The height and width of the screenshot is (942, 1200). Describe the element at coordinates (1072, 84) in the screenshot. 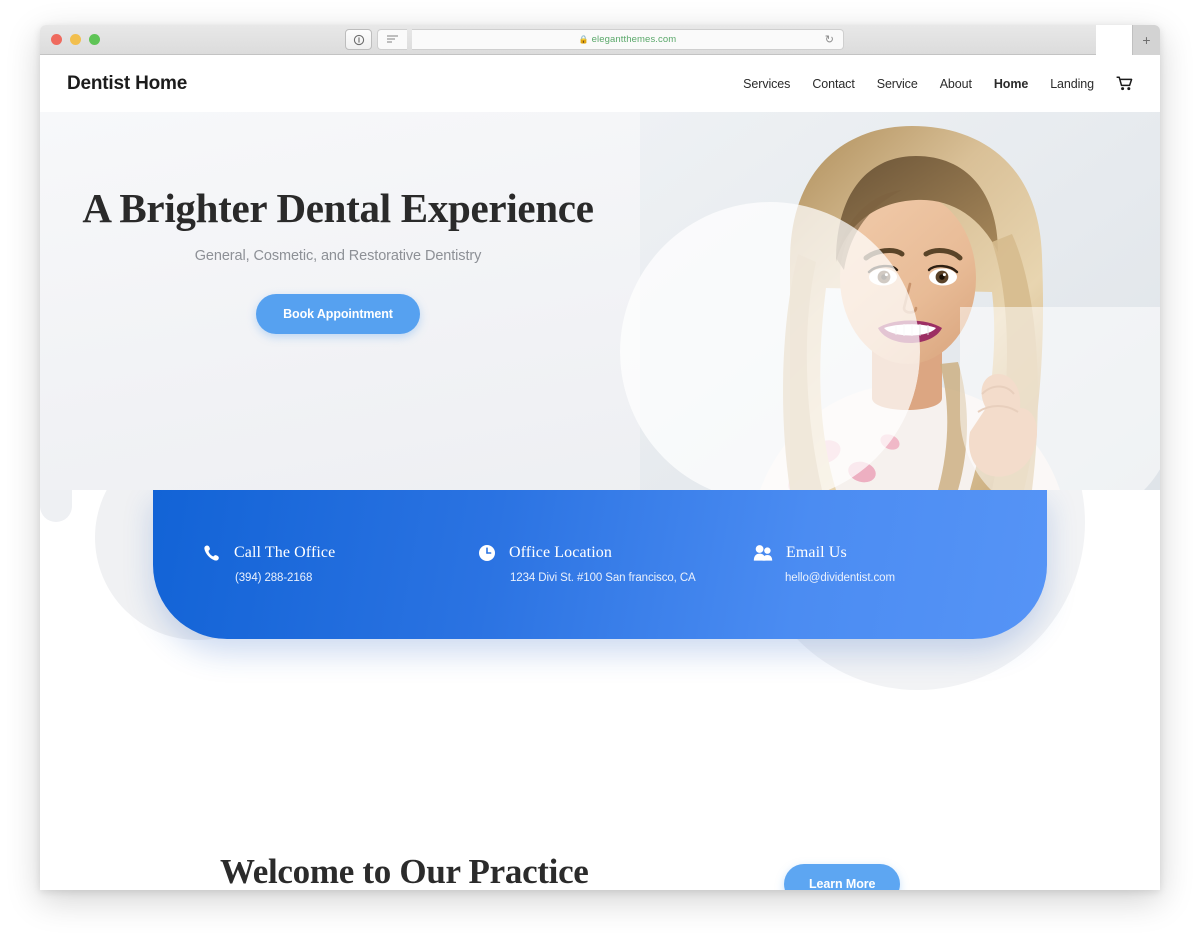

I see `nav-item-landing: Landing` at that location.